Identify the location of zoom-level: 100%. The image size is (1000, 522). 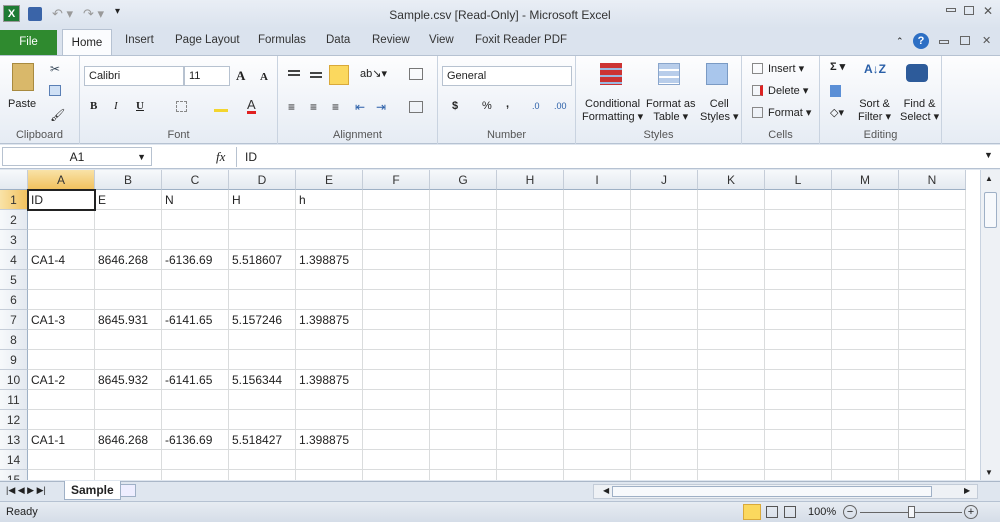
(822, 512).